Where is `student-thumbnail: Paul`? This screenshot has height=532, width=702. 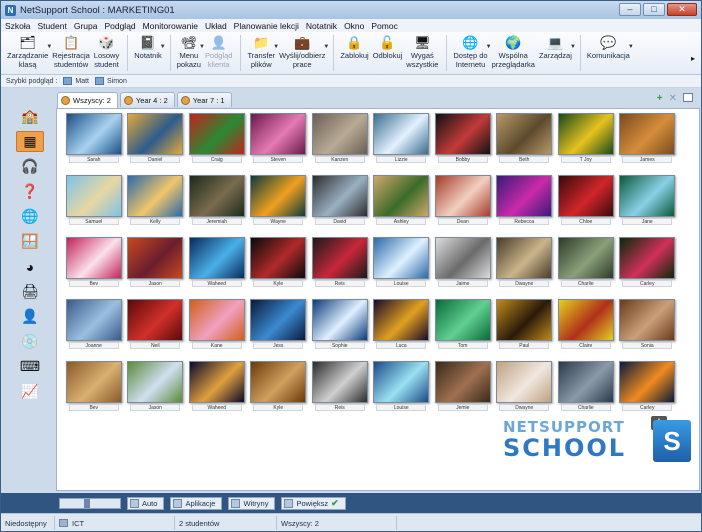 student-thumbnail: Paul is located at coordinates (525, 330).